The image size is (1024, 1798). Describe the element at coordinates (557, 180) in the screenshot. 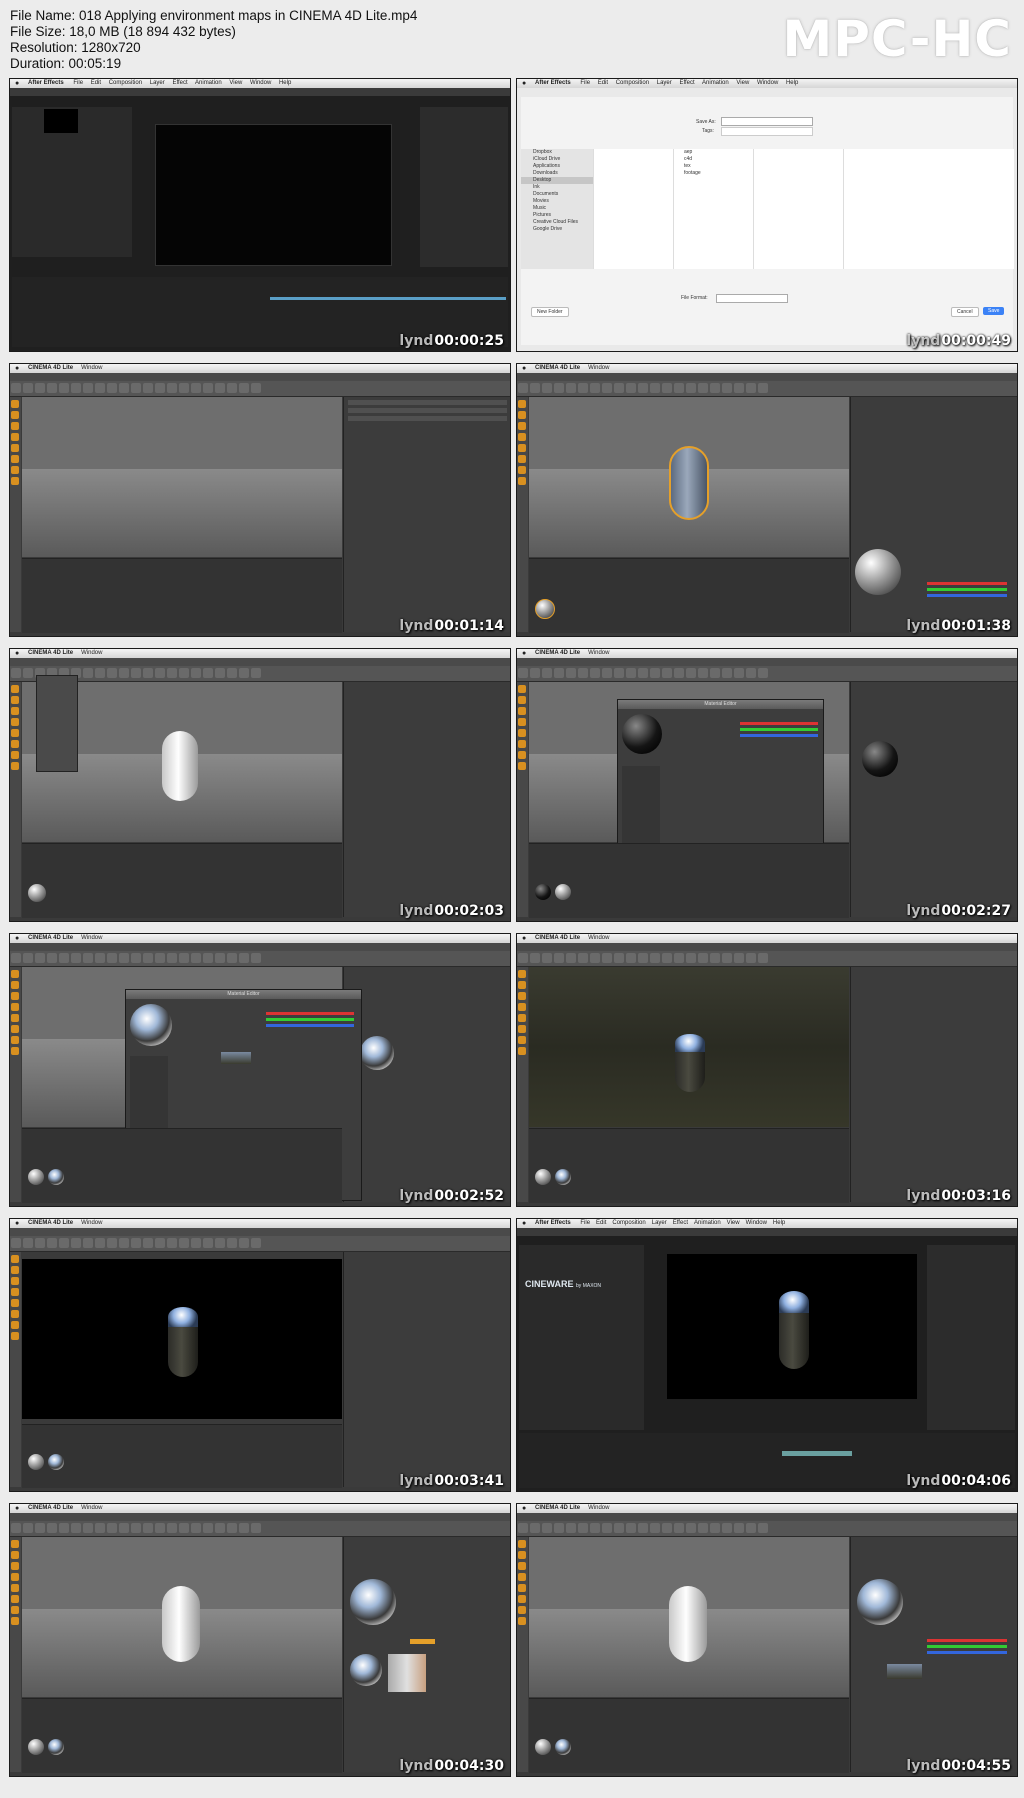

I see `sidebar-item-selected: Desktop` at that location.